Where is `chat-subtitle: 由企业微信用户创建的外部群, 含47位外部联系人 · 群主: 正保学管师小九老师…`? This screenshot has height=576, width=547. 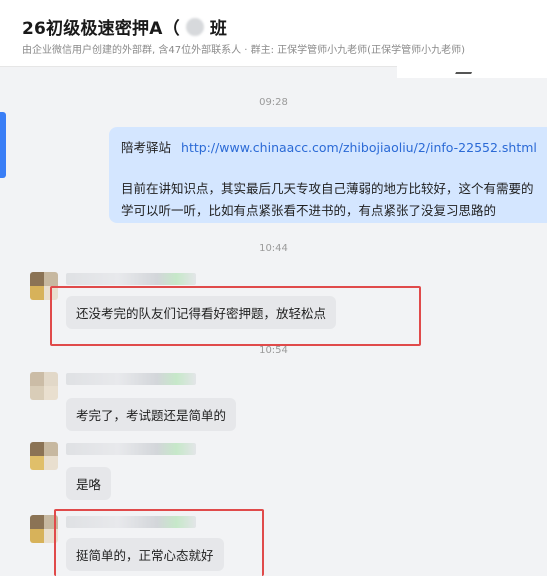
chat-subtitle: 由企业微信用户创建的外部群, 含47位外部联系人 · 群主: 正保学管师小九老师… is located at coordinates (243, 50).